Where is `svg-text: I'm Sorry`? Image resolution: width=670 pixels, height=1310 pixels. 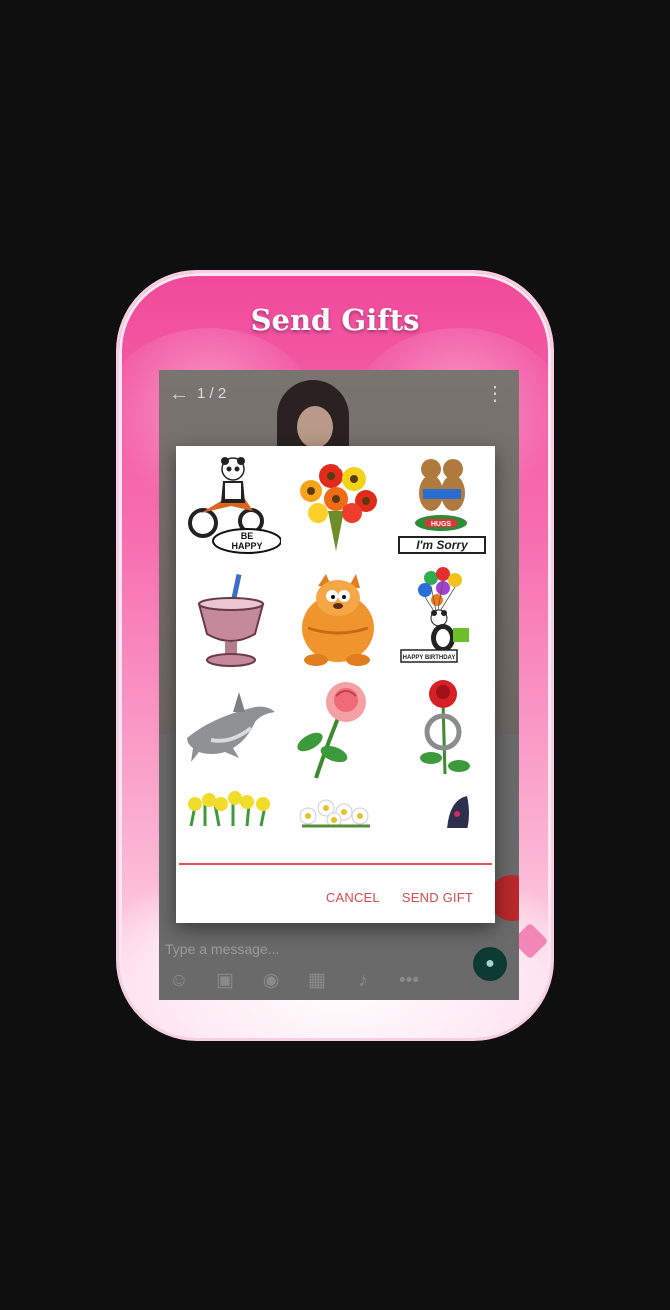
svg-text: I'm Sorry is located at coordinates (442, 545).